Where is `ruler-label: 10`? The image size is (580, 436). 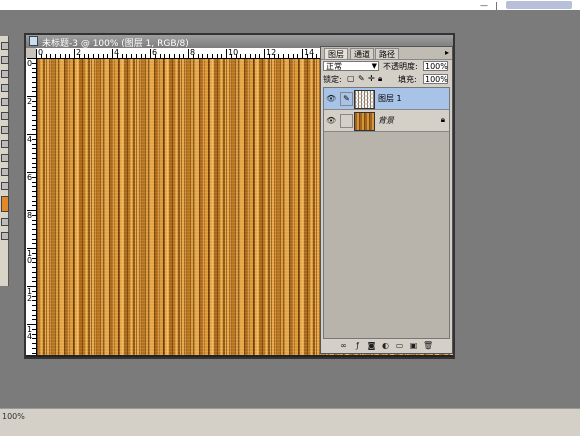 ruler-label: 10 is located at coordinates (233, 52).